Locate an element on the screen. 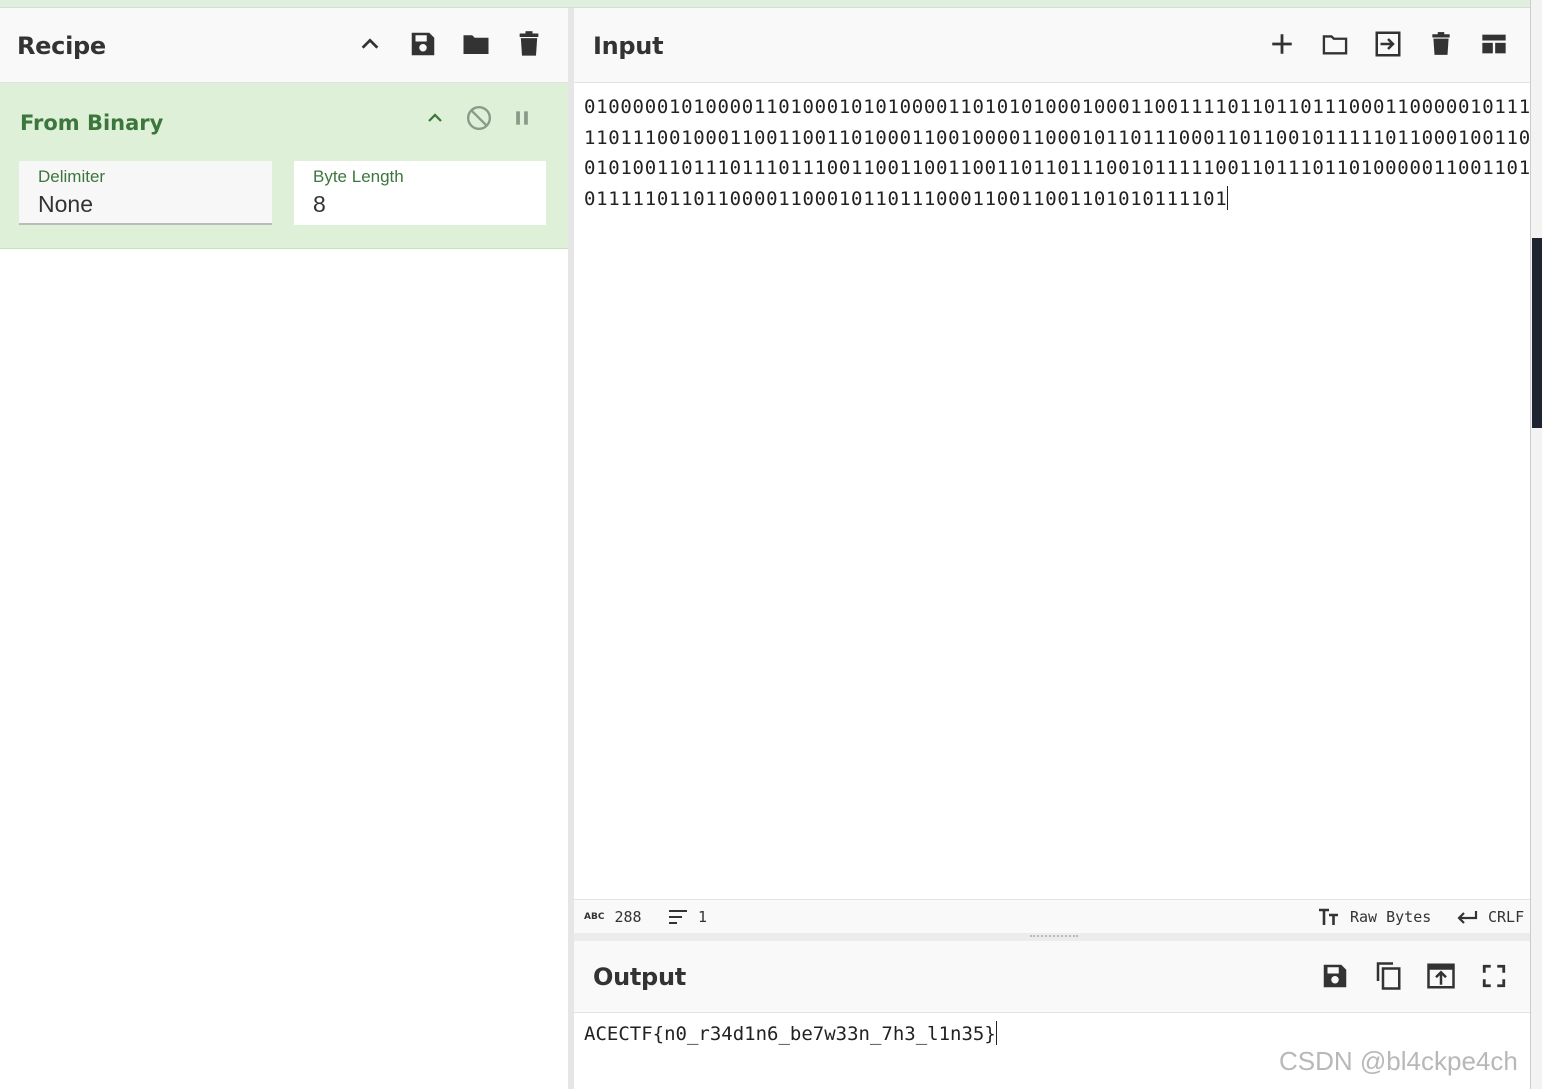  input-lines-value: 1 is located at coordinates (703, 917).